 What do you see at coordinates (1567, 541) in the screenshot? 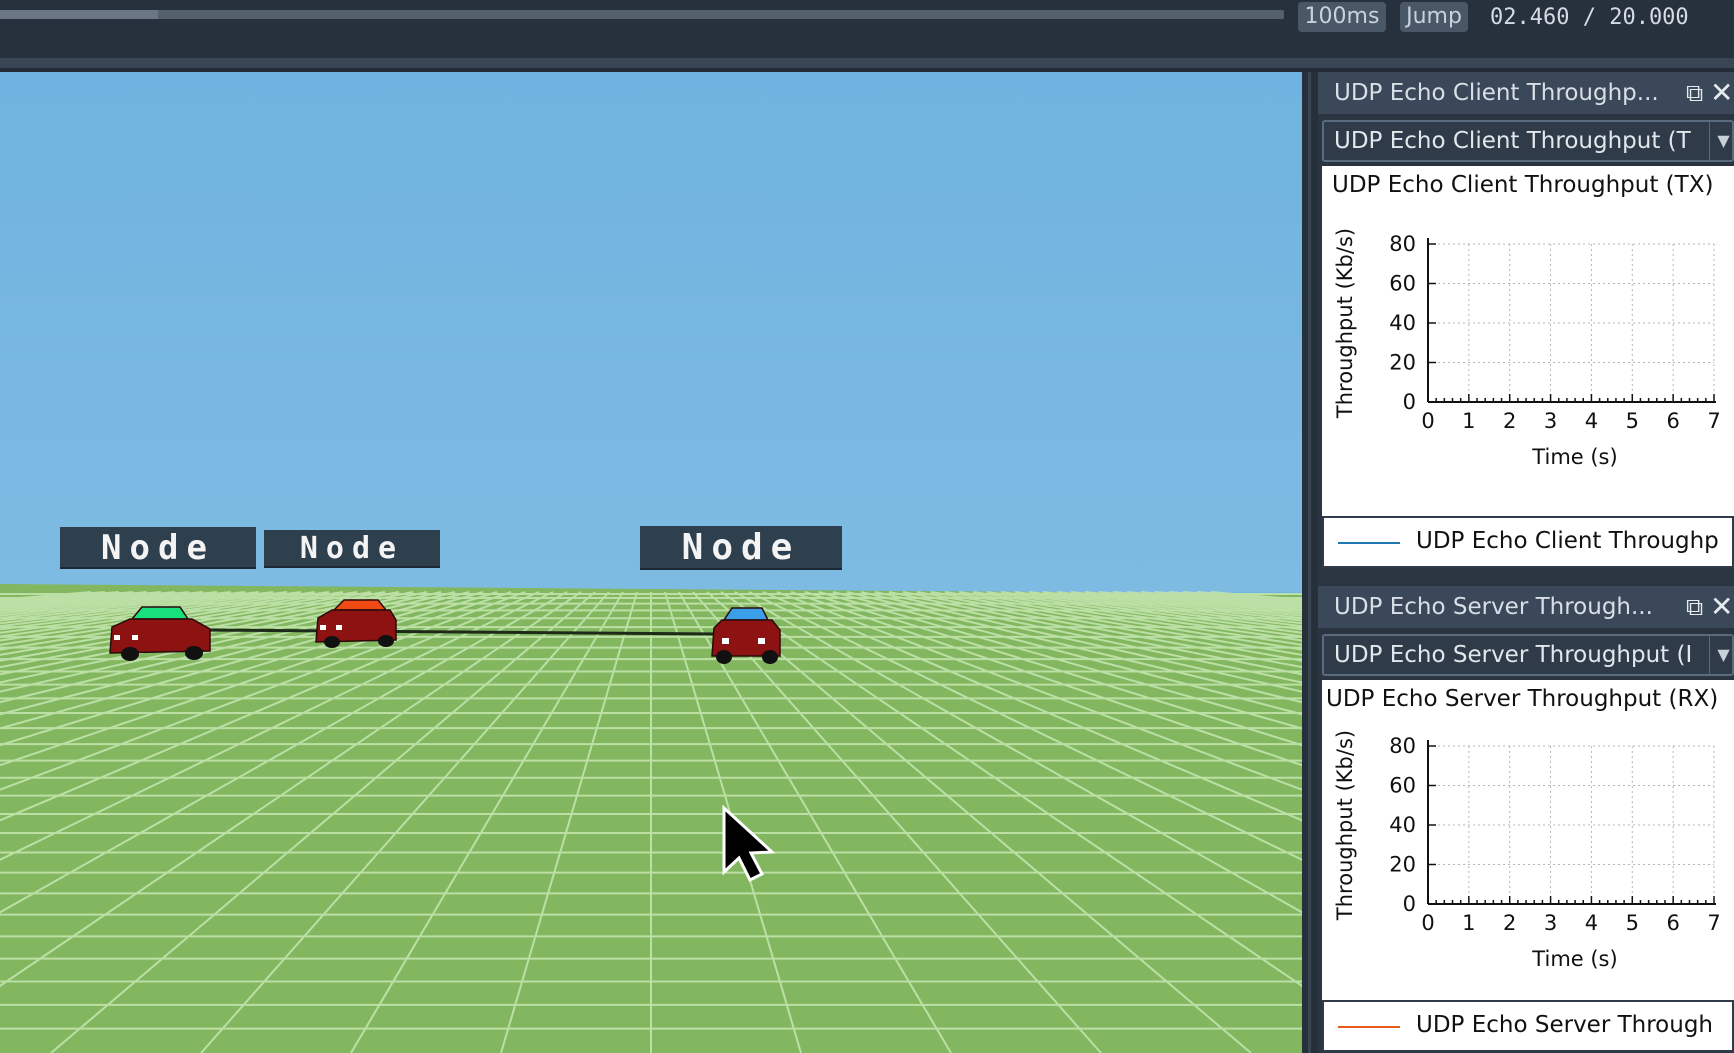
I see `legend-label: UDP Echo Client Throughp` at bounding box center [1567, 541].